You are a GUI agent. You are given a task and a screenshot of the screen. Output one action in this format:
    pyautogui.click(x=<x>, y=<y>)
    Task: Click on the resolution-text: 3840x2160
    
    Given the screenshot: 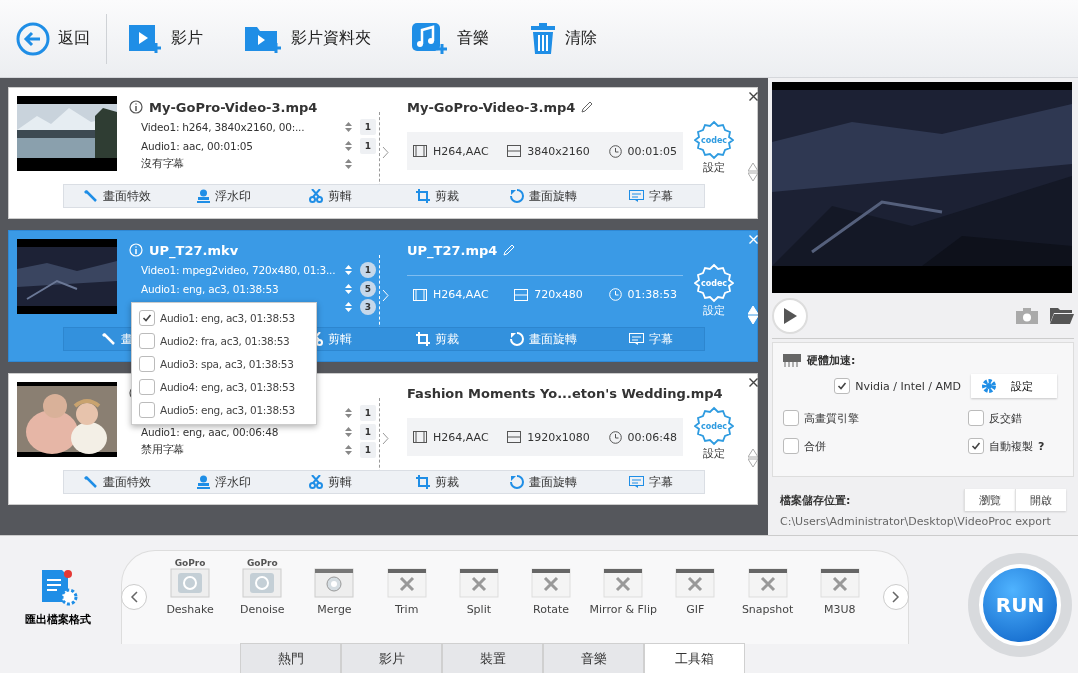 What is the action you would take?
    pyautogui.click(x=558, y=151)
    